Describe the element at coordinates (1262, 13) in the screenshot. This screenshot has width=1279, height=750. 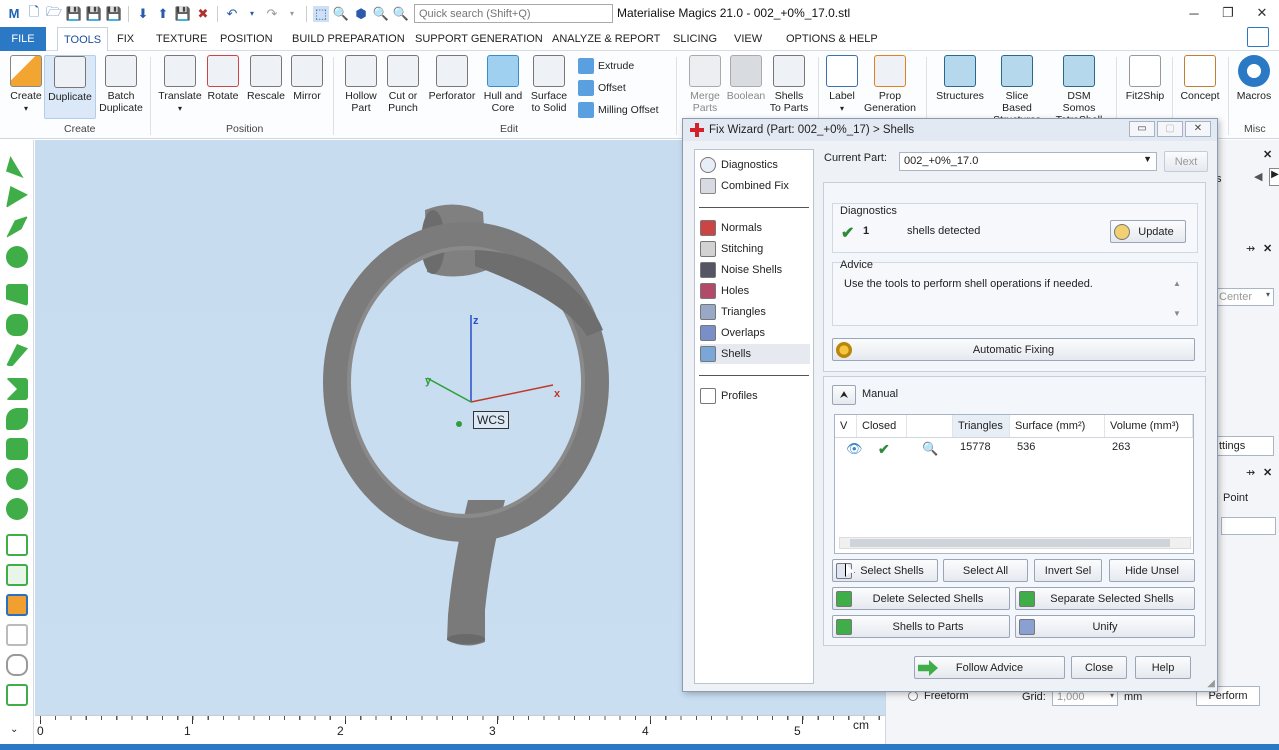
I see `close-button: ✕` at that location.